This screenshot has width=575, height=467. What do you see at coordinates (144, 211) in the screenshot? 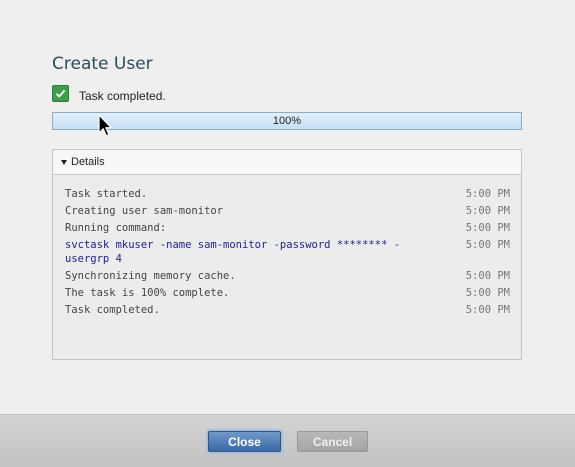
I see `log-message: Creating user sam-monitor` at bounding box center [144, 211].